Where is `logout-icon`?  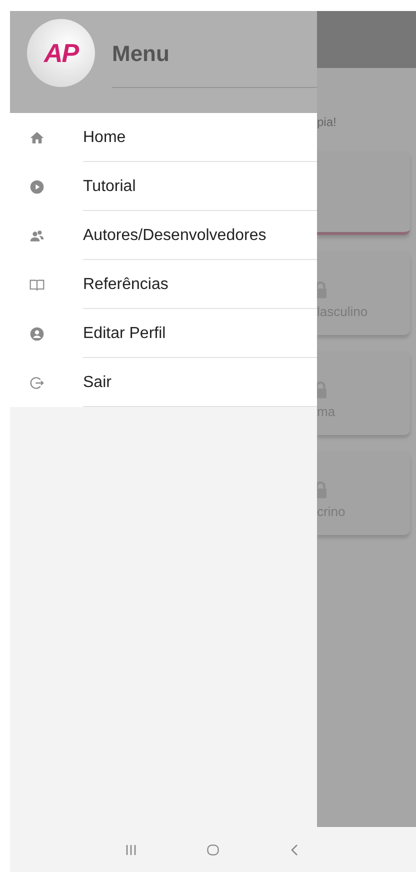 logout-icon is located at coordinates (37, 382).